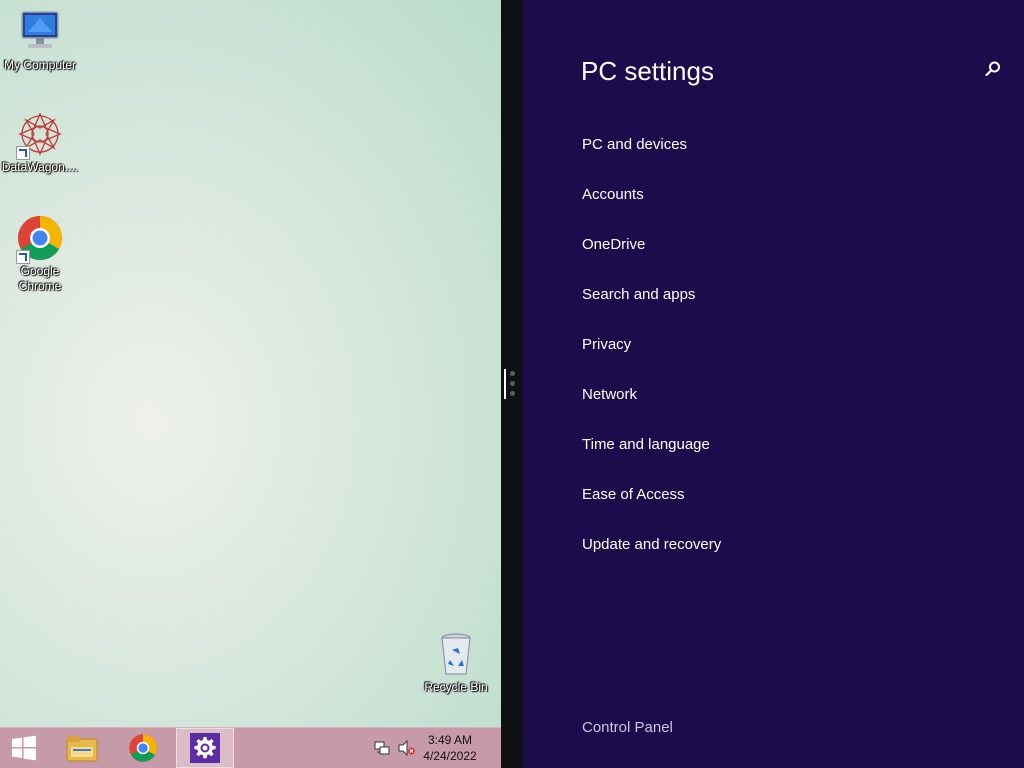 The width and height of the screenshot is (1024, 768). Describe the element at coordinates (40, 32) in the screenshot. I see `computer-icon` at that location.